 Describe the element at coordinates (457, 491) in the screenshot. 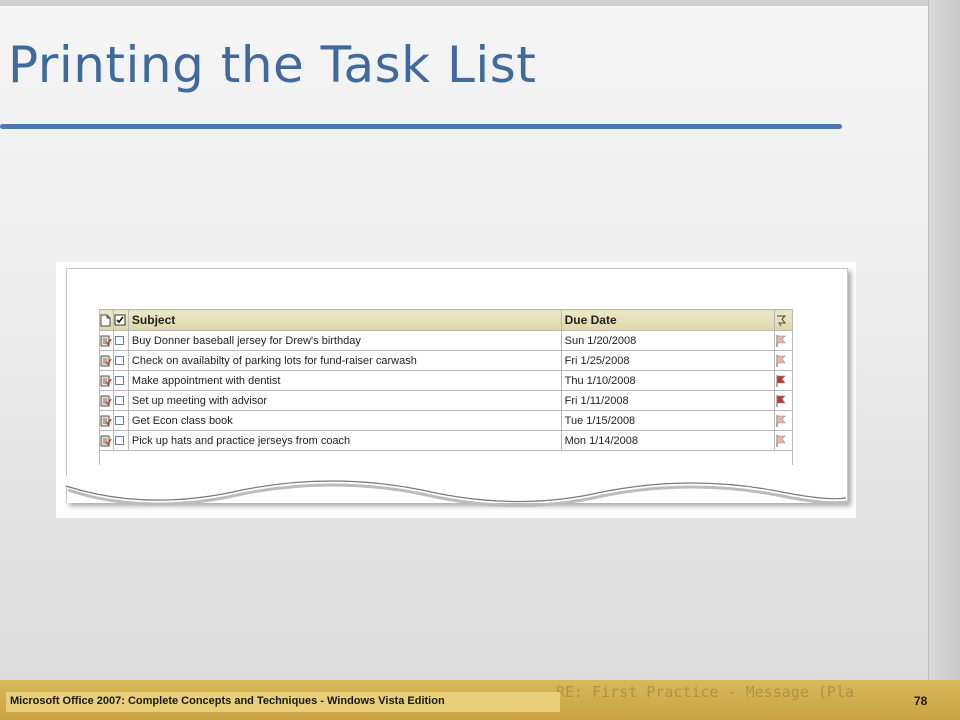

I see `torn-page-edge` at that location.